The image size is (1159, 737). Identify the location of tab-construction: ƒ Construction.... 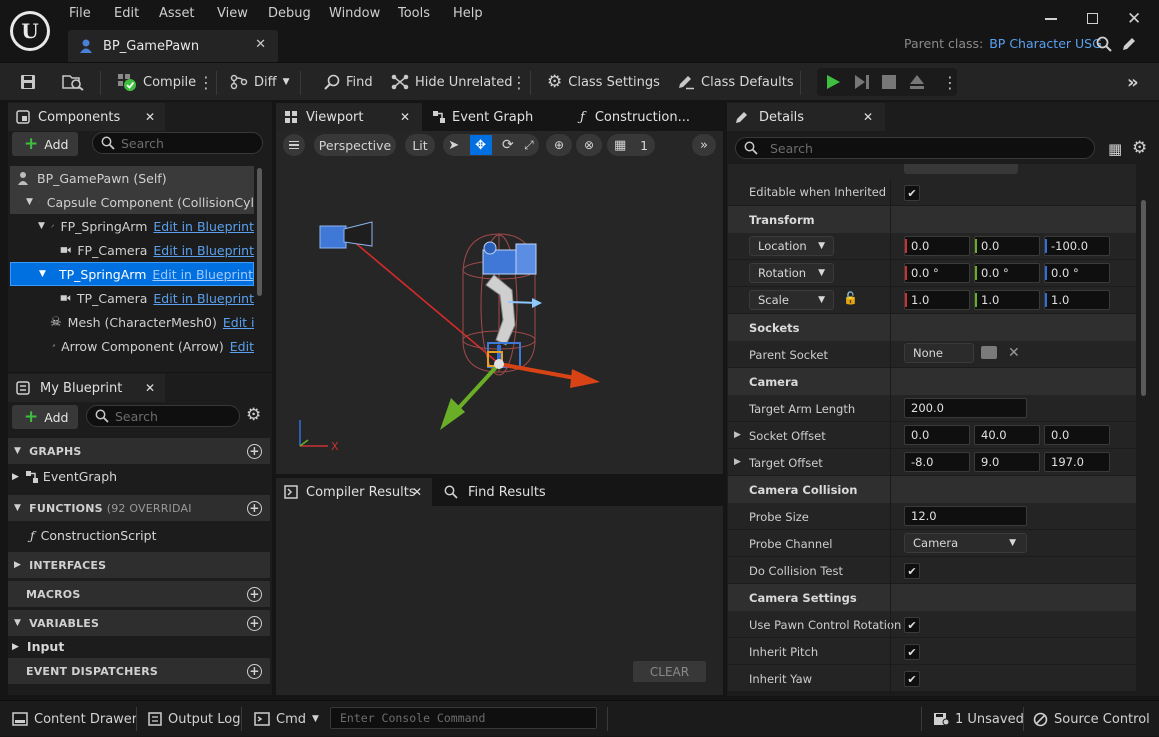
(645, 117).